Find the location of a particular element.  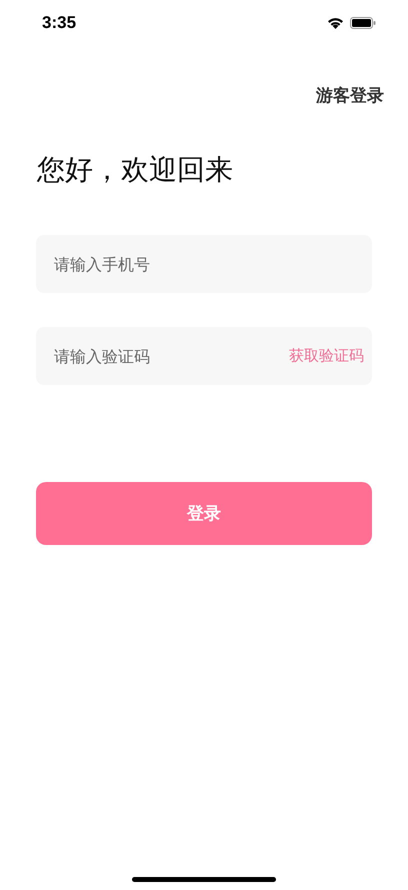

welcome-heading: 您好，欢迎回来 is located at coordinates (135, 170).